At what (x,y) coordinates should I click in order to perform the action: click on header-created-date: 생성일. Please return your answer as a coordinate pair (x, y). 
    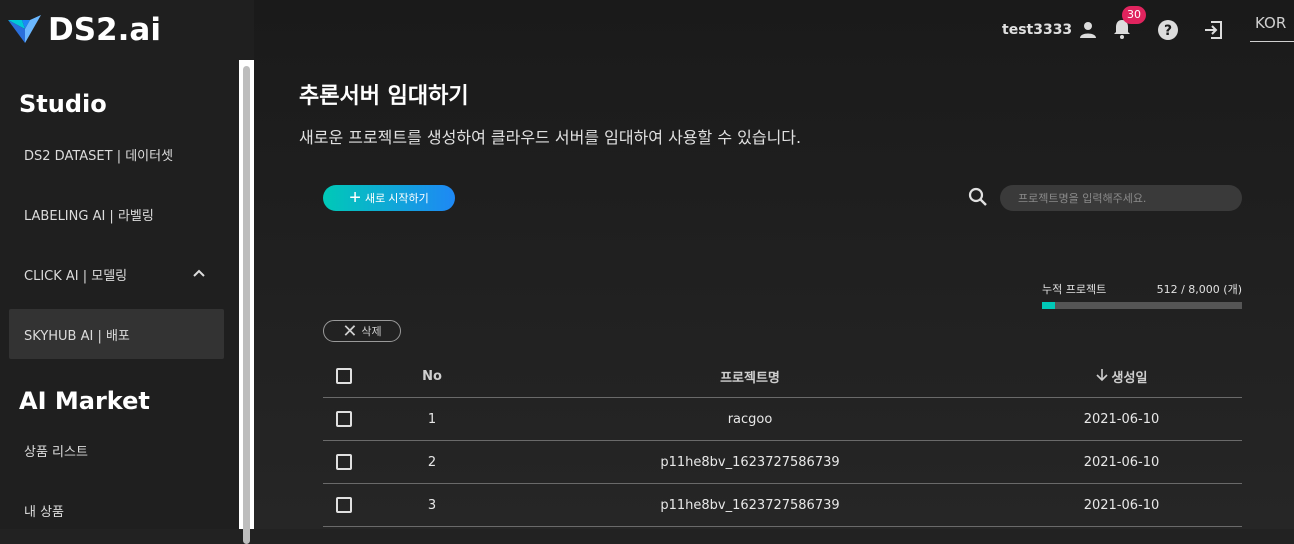
    Looking at the image, I should click on (1121, 376).